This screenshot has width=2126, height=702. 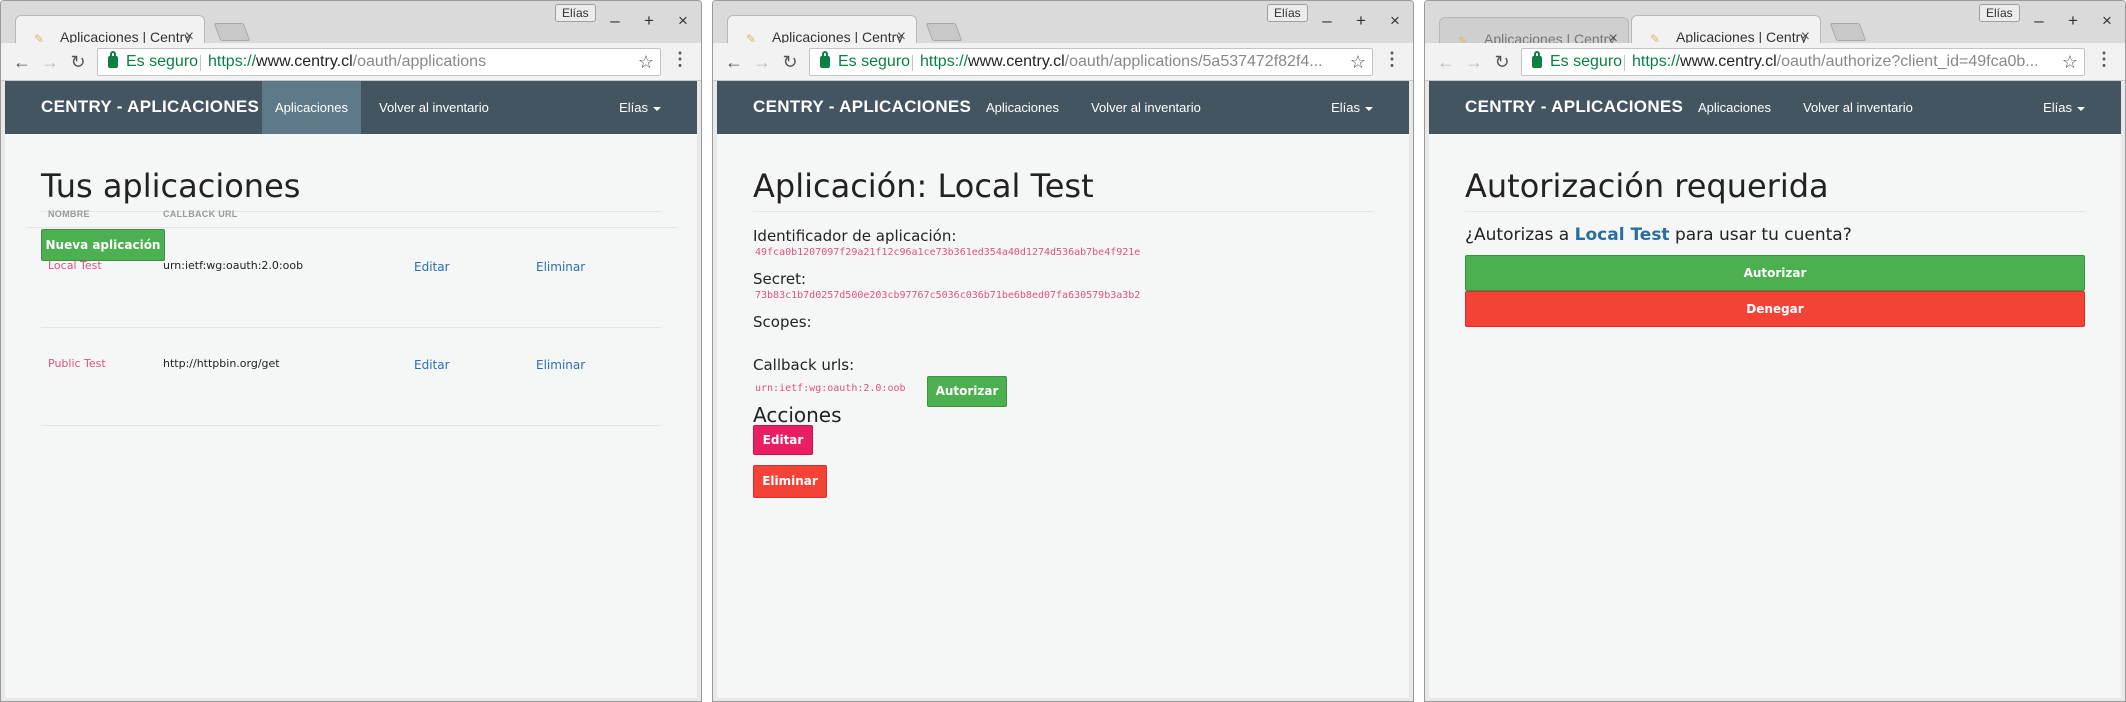 What do you see at coordinates (1775, 309) in the screenshot?
I see `deny-button: Denegar` at bounding box center [1775, 309].